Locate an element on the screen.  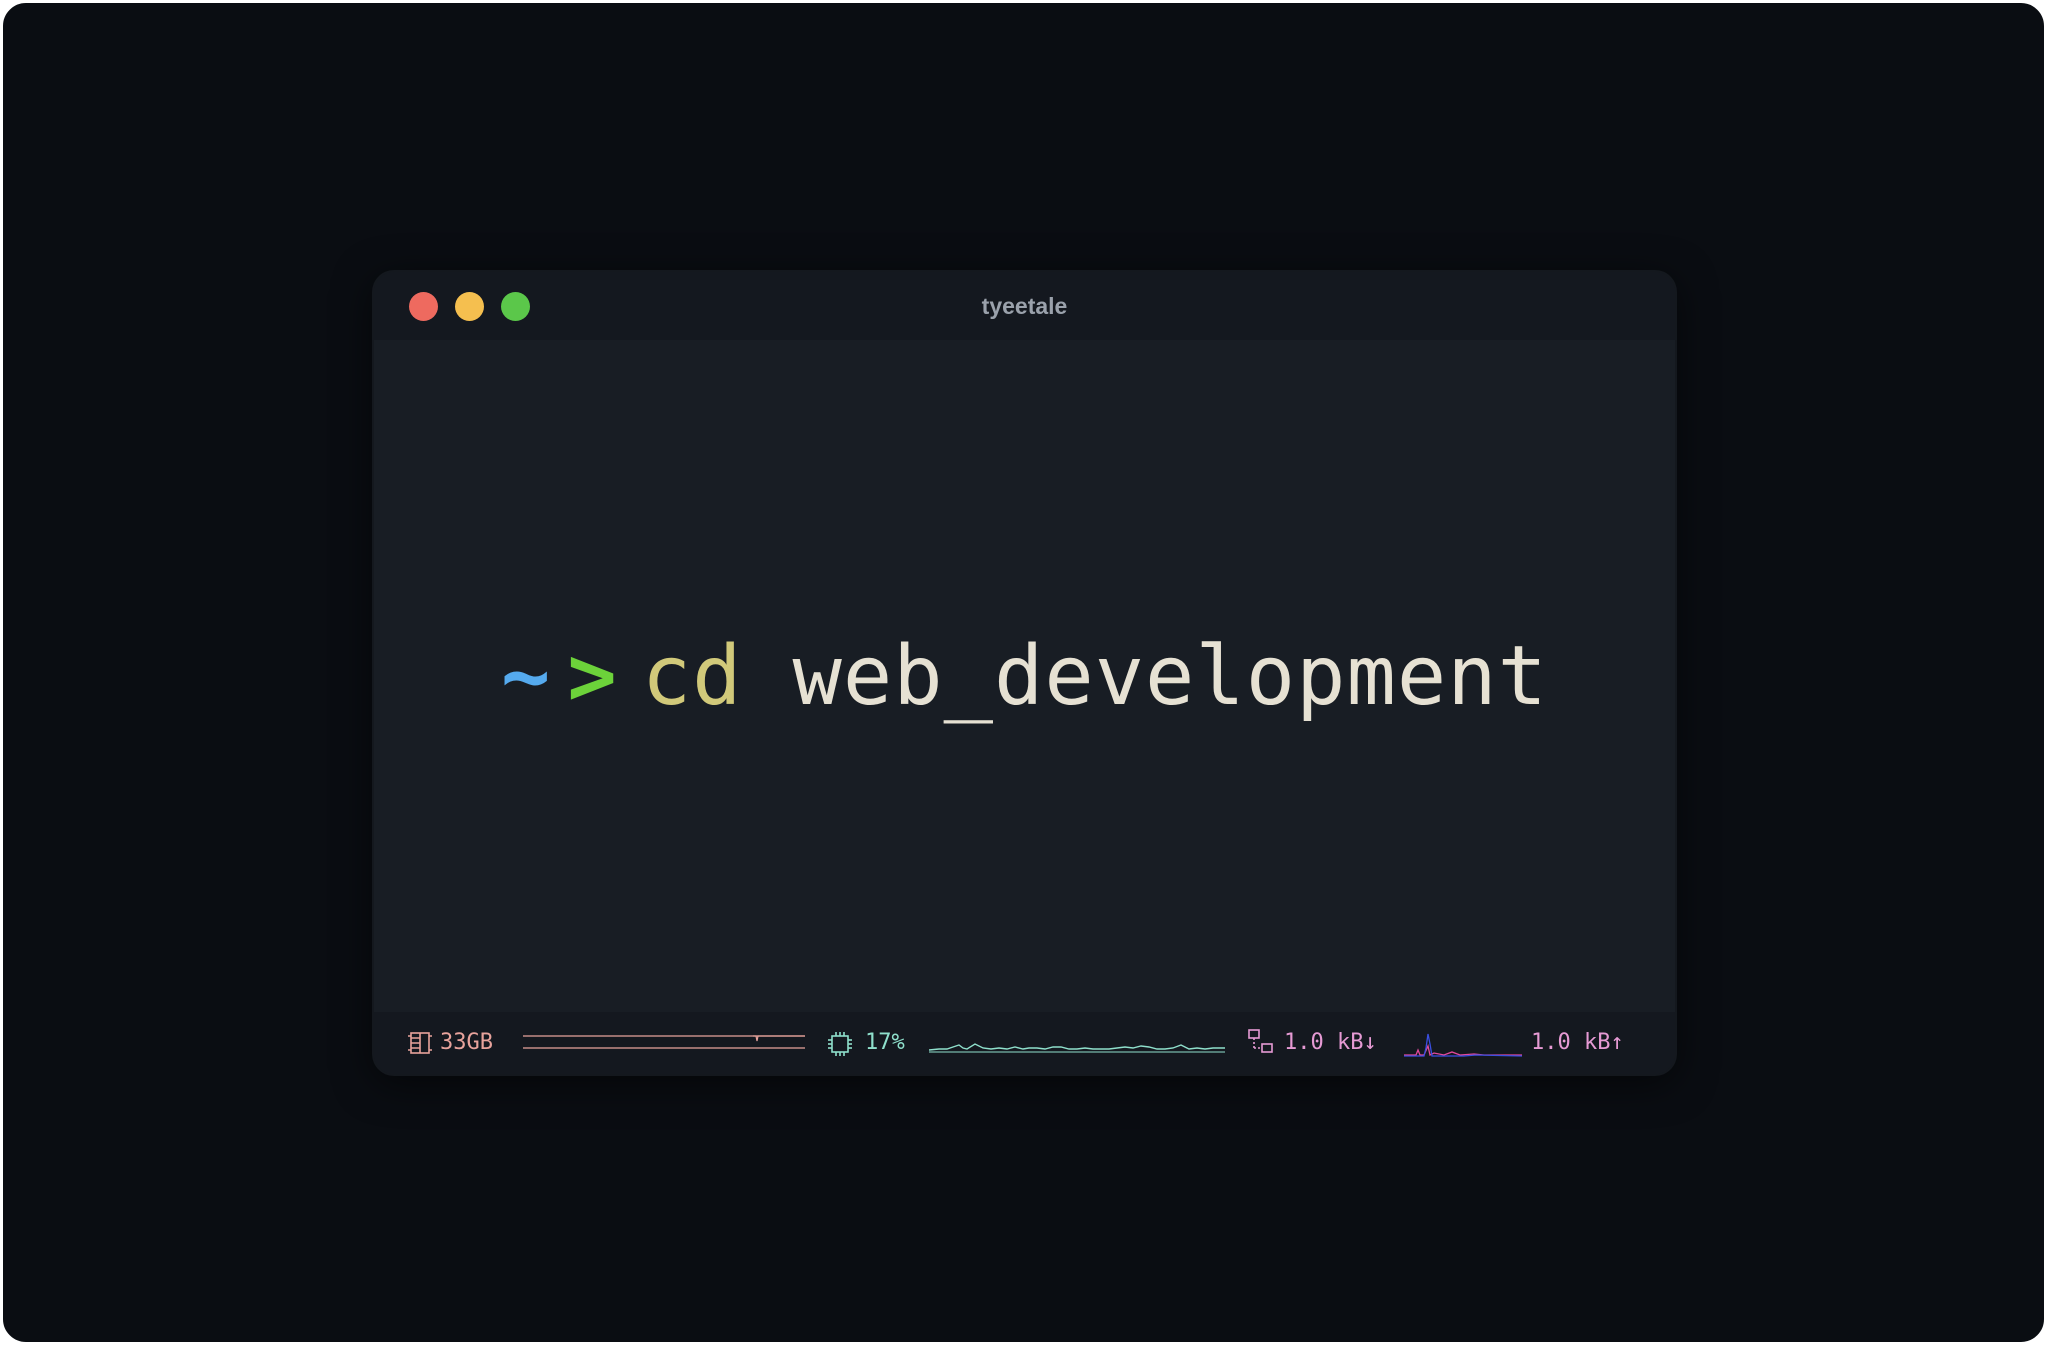
cpu-icon is located at coordinates (840, 1044).